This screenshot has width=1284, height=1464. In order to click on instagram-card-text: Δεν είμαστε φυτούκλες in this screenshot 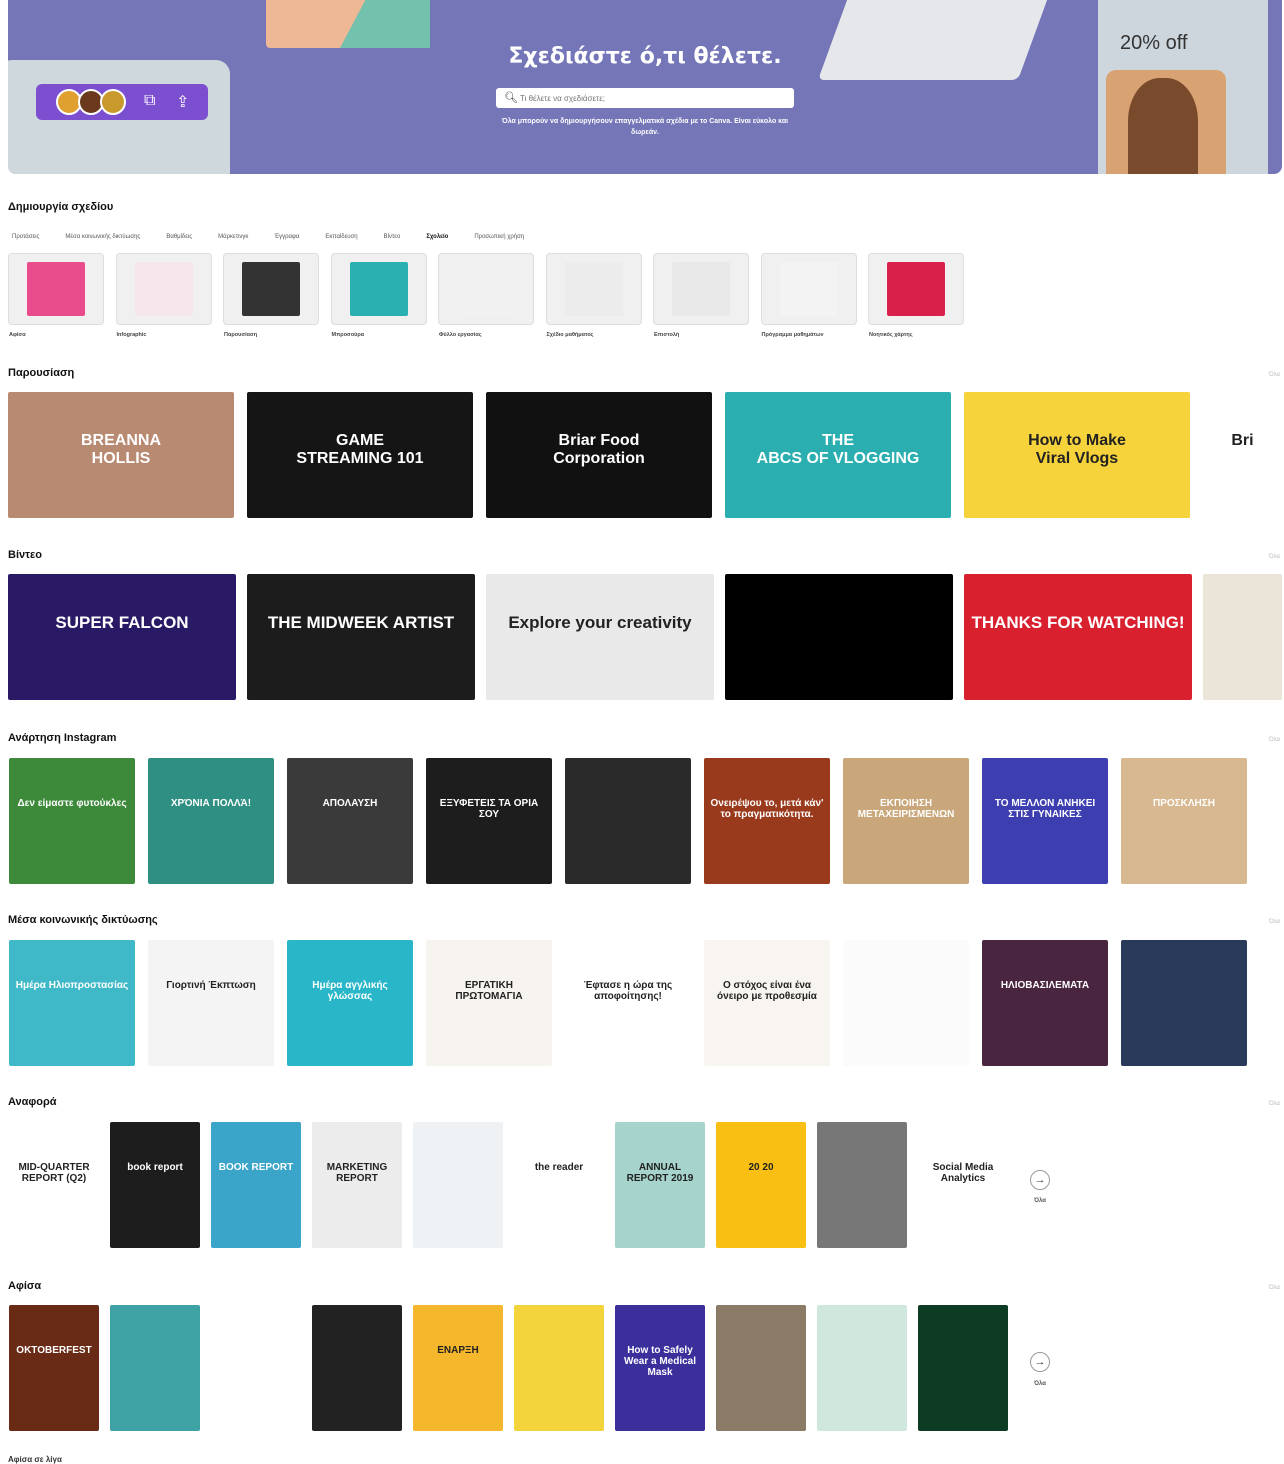, I will do `click(72, 804)`.